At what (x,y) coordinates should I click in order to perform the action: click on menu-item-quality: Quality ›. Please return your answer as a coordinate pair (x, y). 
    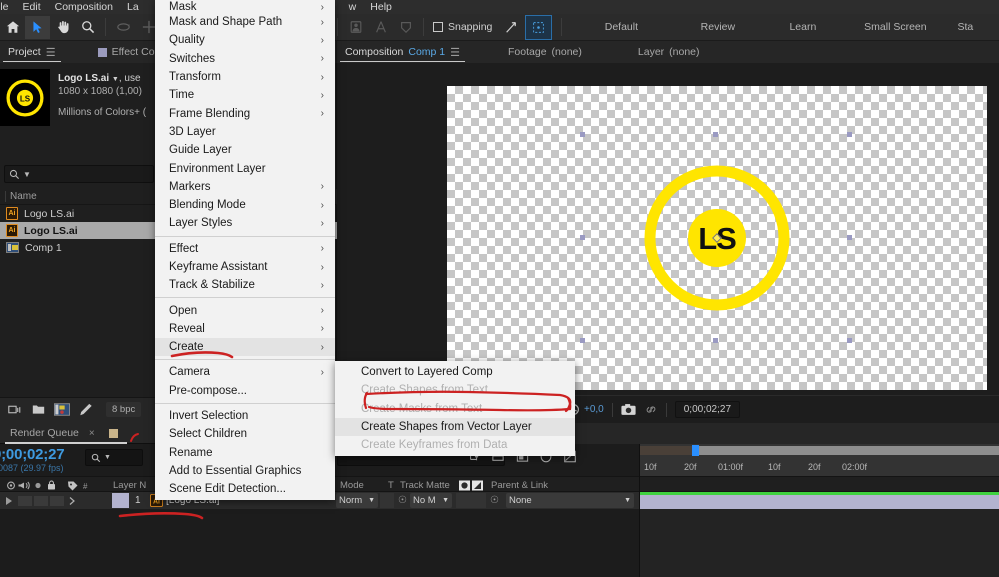
    Looking at the image, I should click on (245, 40).